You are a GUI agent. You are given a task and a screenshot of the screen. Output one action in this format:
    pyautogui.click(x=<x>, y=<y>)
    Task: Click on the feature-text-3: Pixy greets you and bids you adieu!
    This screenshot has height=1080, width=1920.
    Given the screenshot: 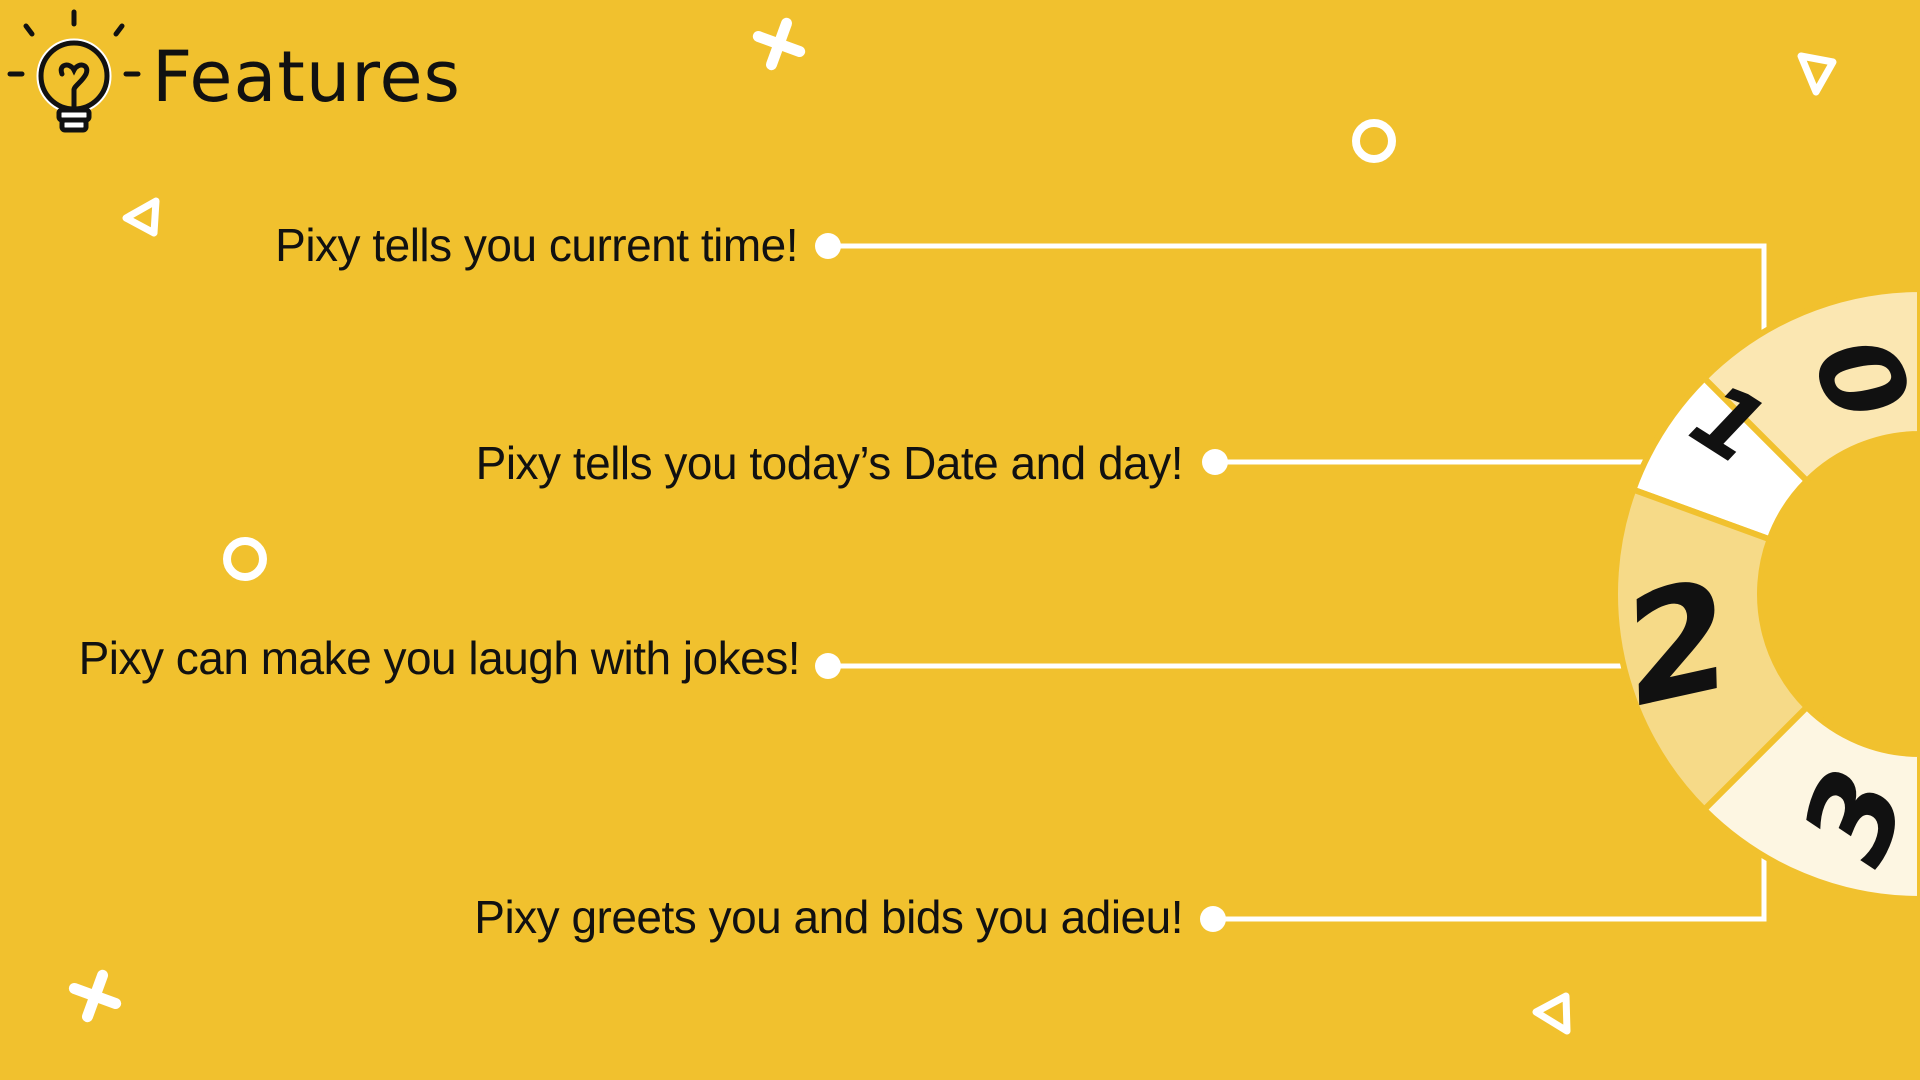 What is the action you would take?
    pyautogui.click(x=828, y=917)
    